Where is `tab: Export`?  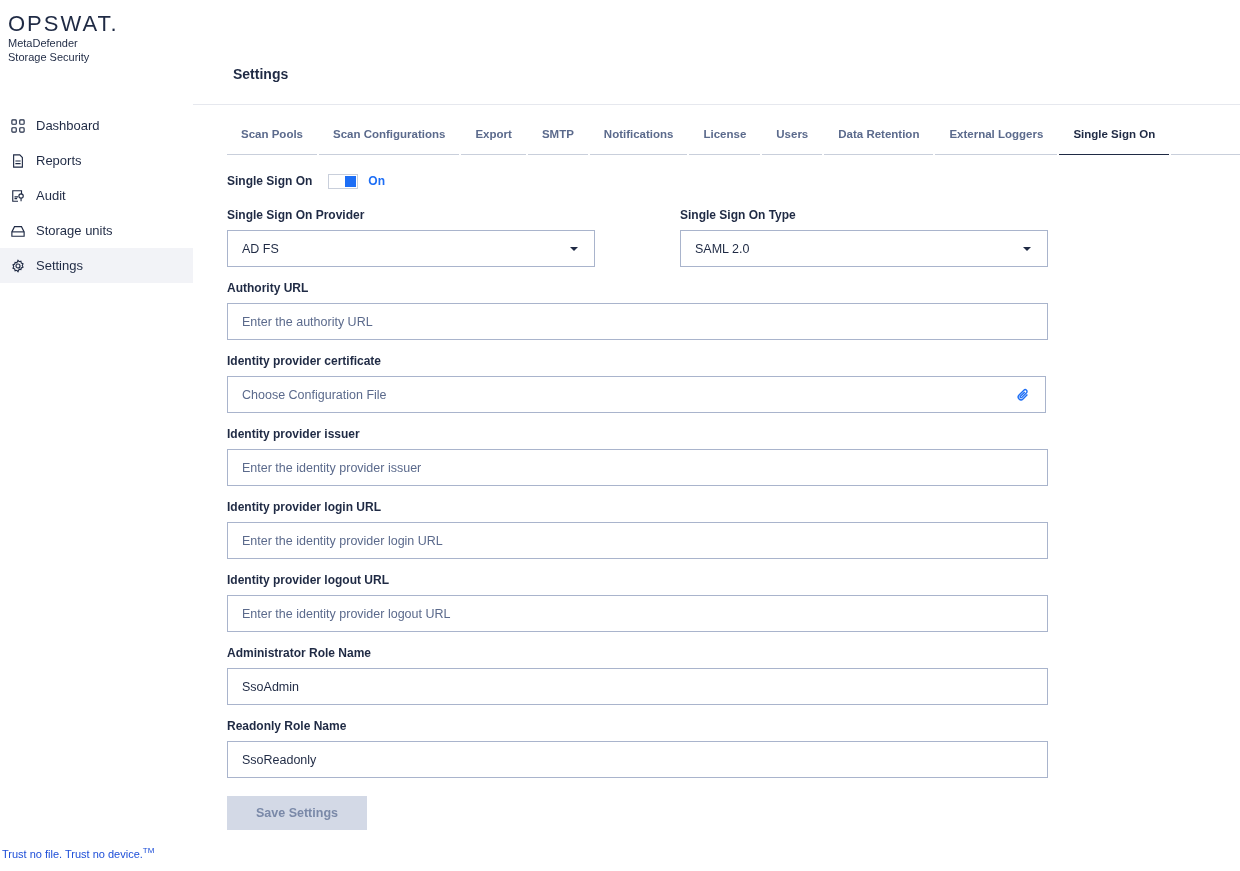
tab: Export is located at coordinates (493, 138).